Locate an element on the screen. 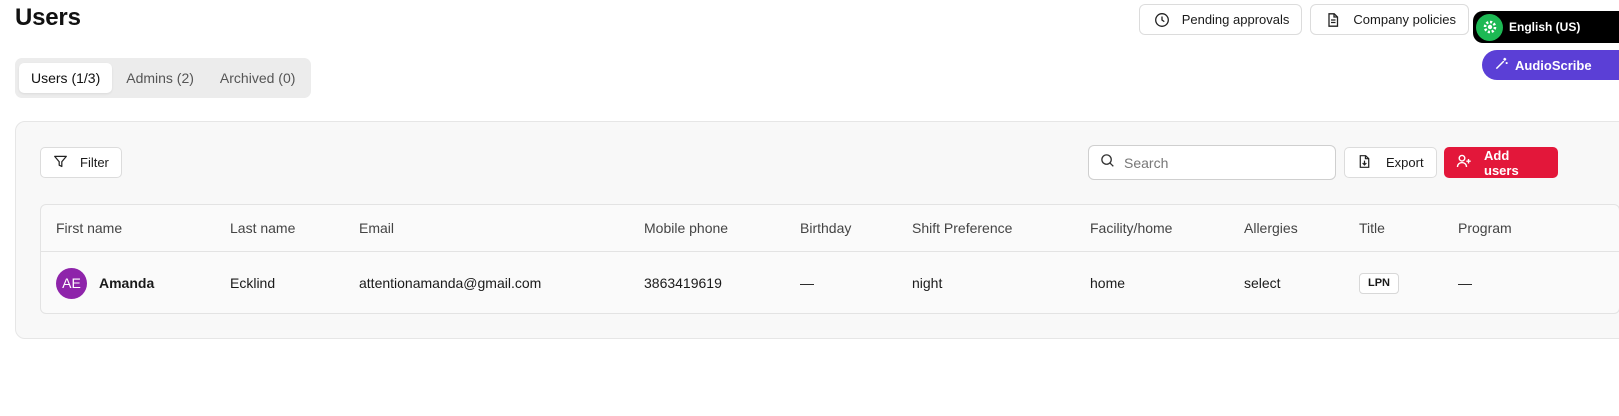 The image size is (1619, 416). column-header-title: Title is located at coordinates (1372, 228).